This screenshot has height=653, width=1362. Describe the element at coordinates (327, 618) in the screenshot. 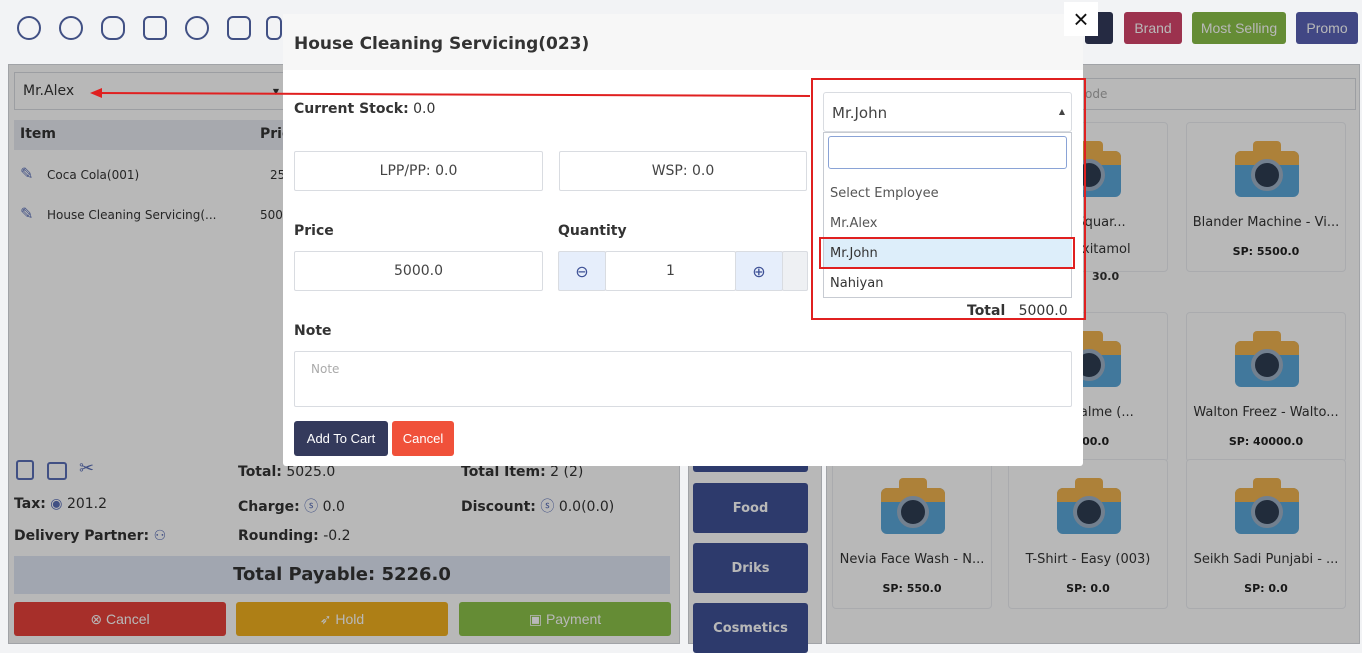

I see `rocket-icon: ➶` at that location.